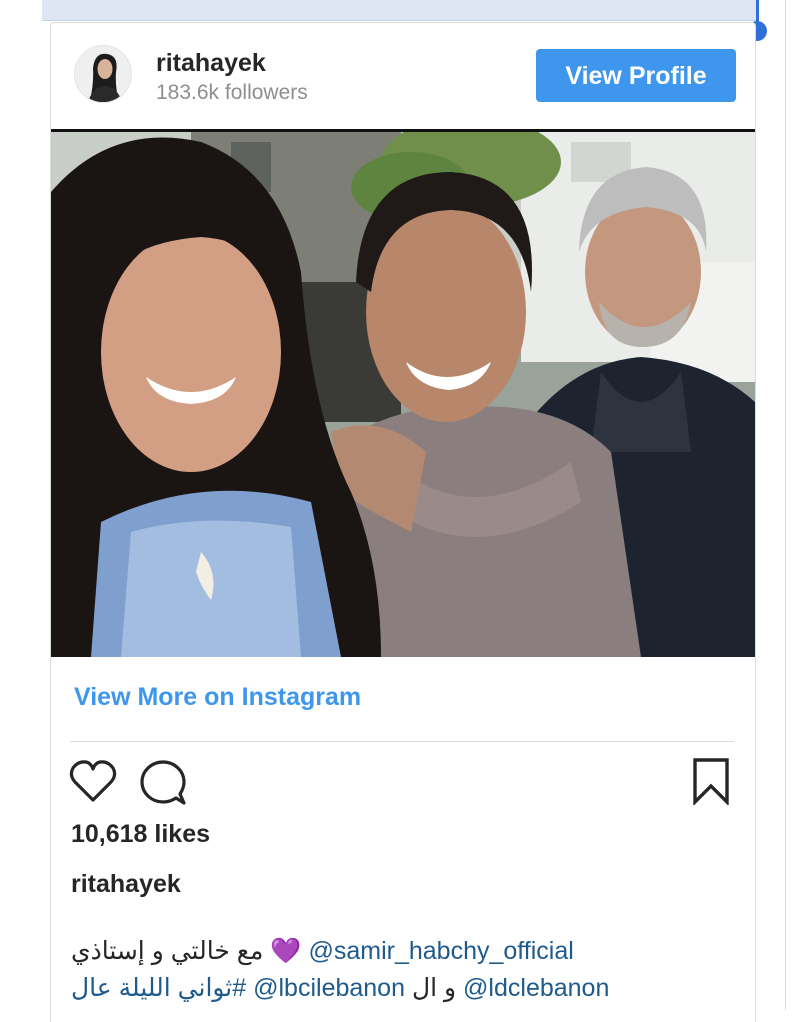 This screenshot has height=1022, width=800. I want to click on mention-link: @samir_habchy_official, so click(440, 951).